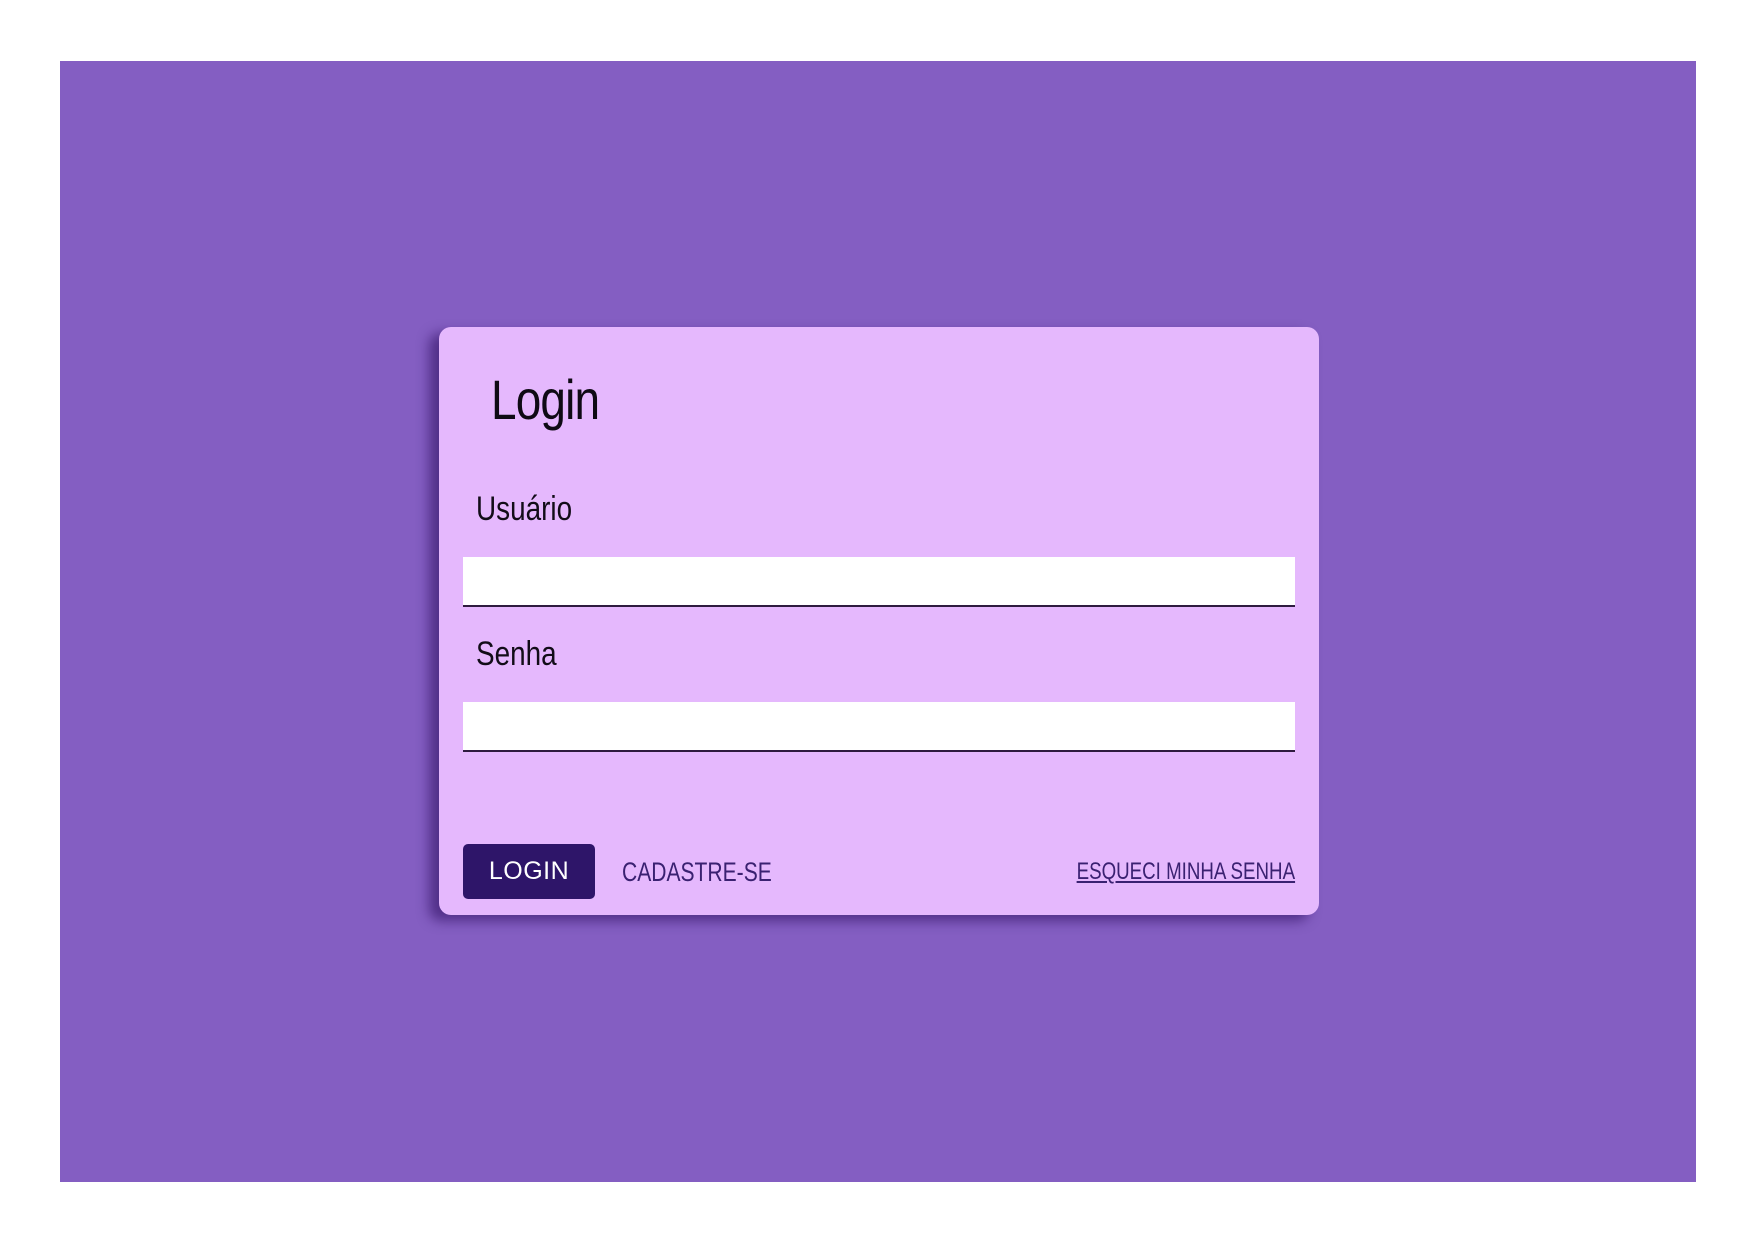 This screenshot has height=1240, width=1754. I want to click on login-button: LOGIN, so click(529, 871).